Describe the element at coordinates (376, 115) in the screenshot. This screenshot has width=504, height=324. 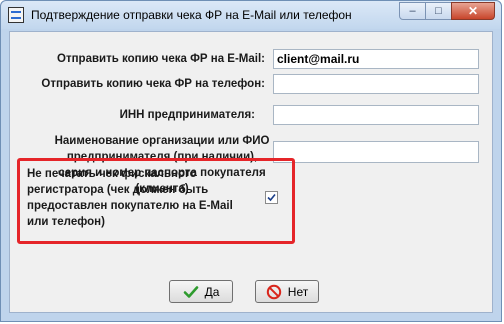
I see `inn-field` at that location.